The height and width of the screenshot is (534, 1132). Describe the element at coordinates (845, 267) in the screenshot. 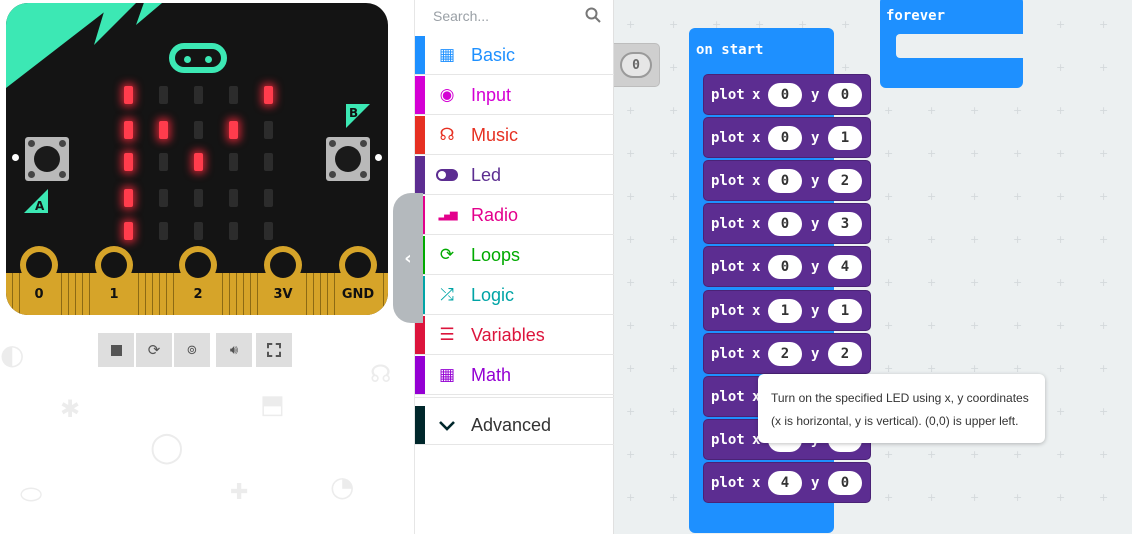

I see `y-input: 4` at that location.